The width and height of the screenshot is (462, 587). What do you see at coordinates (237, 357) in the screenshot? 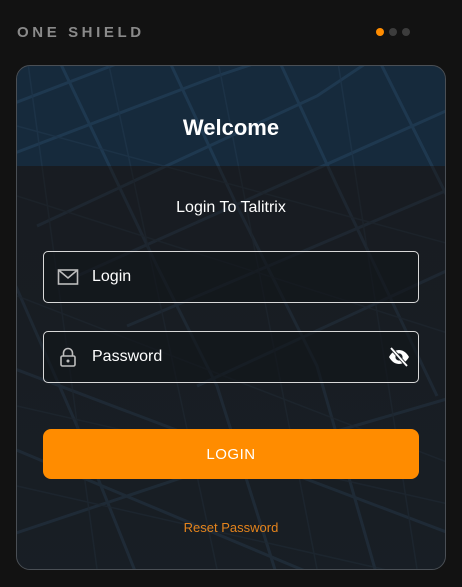
I see `password-input` at bounding box center [237, 357].